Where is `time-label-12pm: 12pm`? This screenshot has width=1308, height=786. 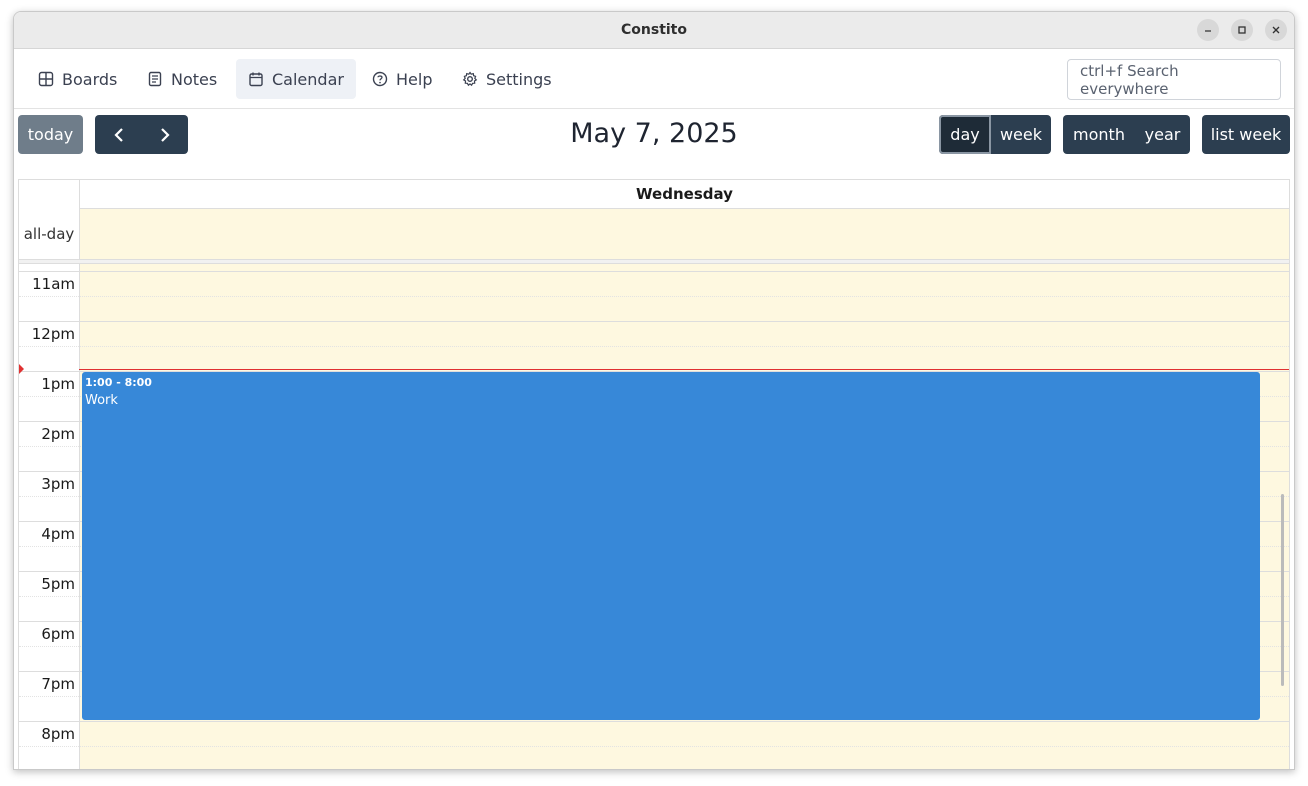 time-label-12pm: 12pm is located at coordinates (53, 334).